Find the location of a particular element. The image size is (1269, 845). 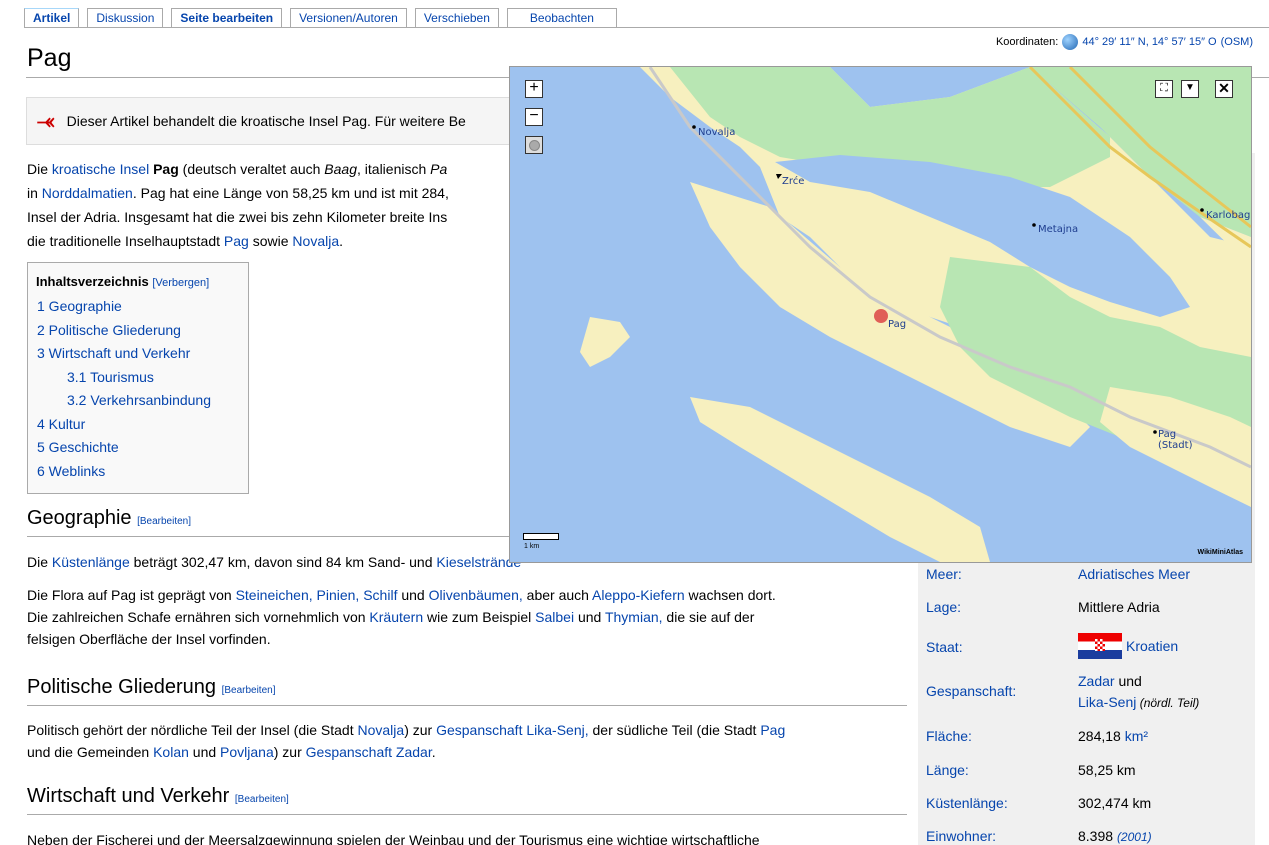

tab-article: Artikel is located at coordinates (52, 18).